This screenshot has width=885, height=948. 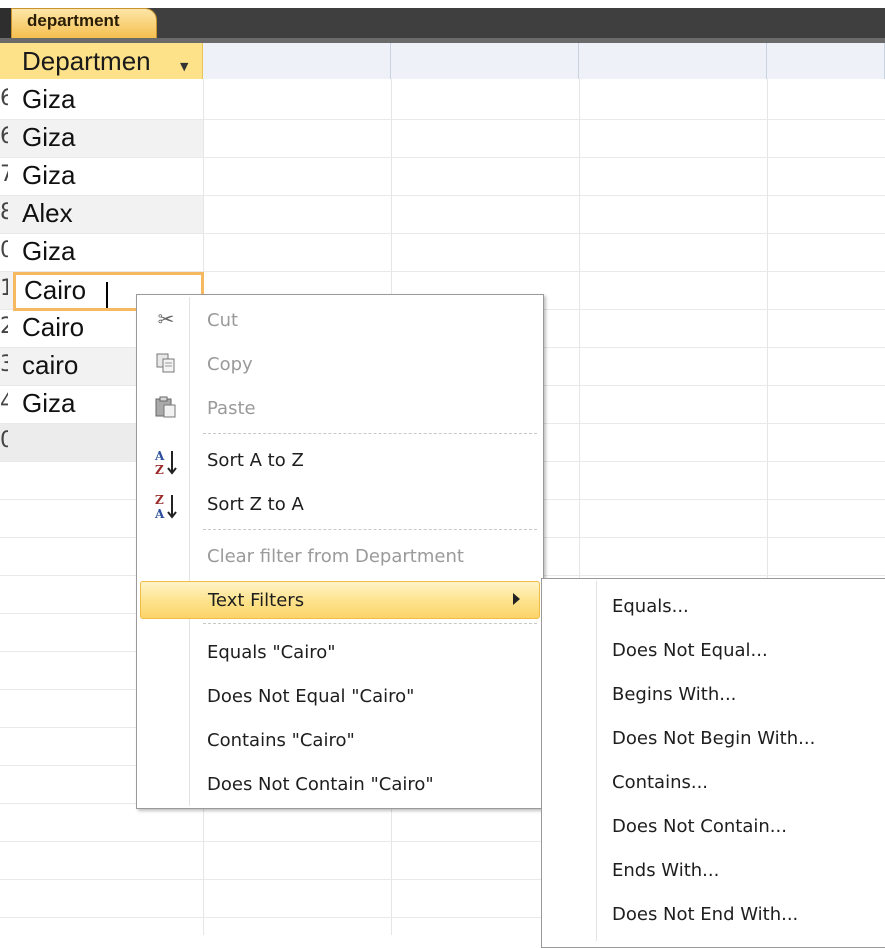 What do you see at coordinates (73, 20) in the screenshot?
I see `tab-label: department` at bounding box center [73, 20].